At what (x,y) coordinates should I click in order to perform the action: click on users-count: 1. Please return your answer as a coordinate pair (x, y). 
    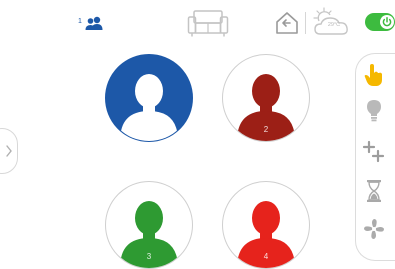
    Looking at the image, I should click on (80, 21).